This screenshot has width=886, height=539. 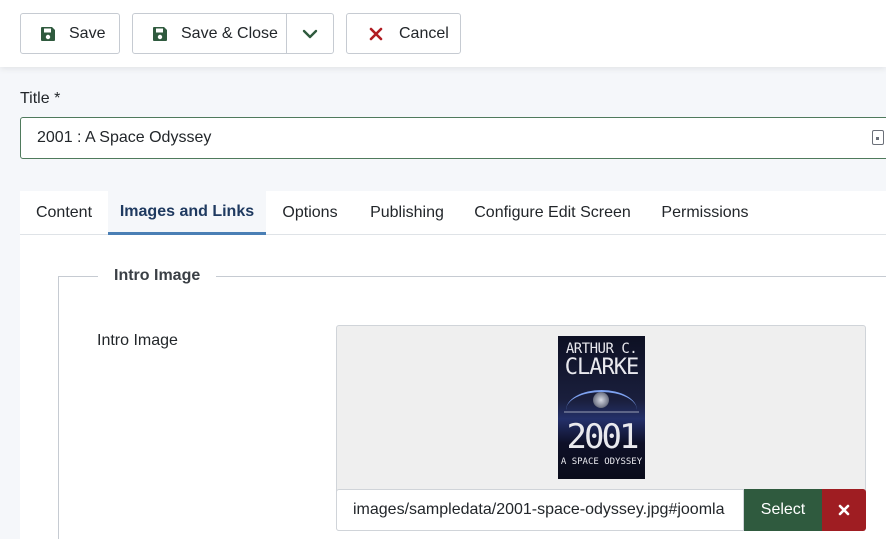 What do you see at coordinates (64, 213) in the screenshot?
I see `tab-content: Content` at bounding box center [64, 213].